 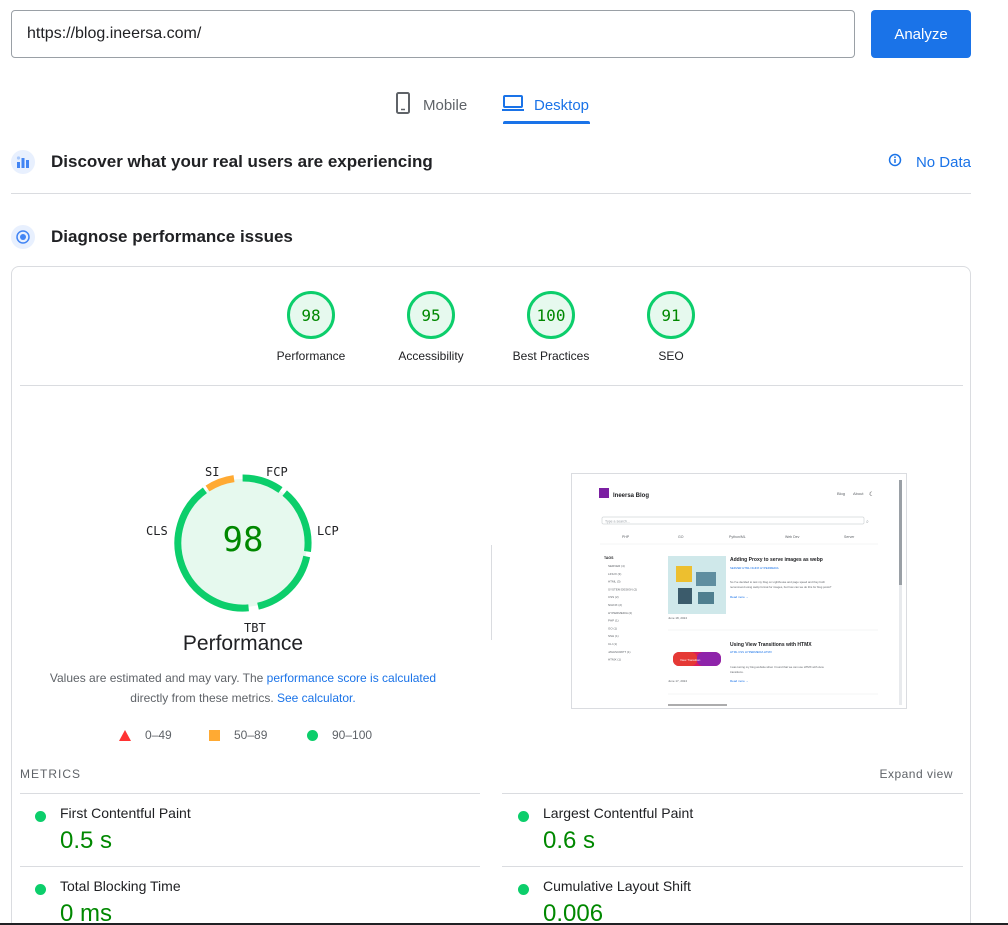 What do you see at coordinates (212, 472) in the screenshot?
I see `gauge-label-si: SI` at bounding box center [212, 472].